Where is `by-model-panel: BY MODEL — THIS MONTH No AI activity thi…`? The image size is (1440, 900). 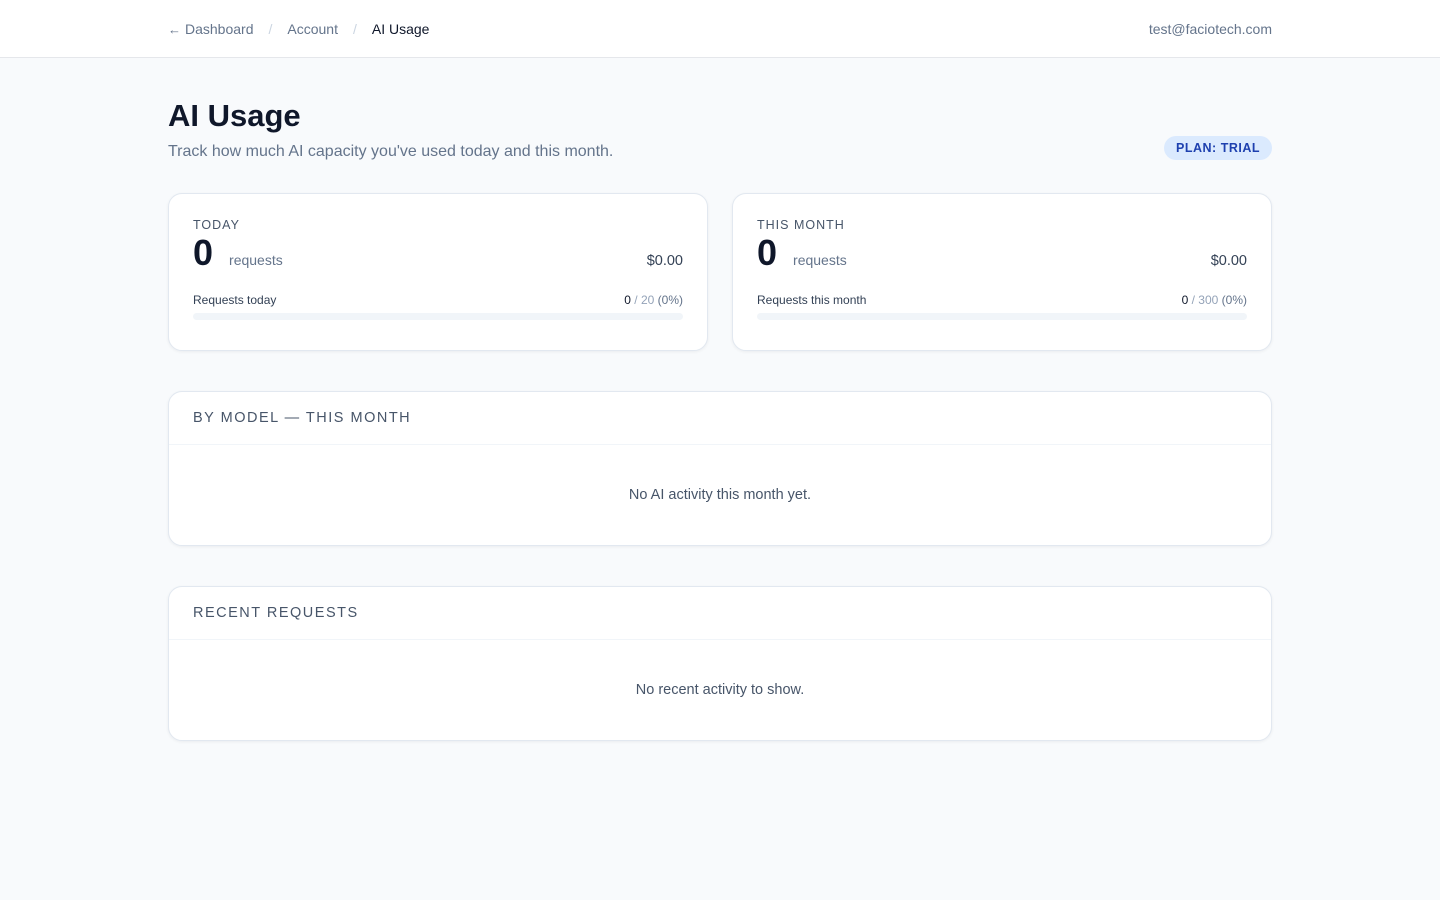
by-model-panel: BY MODEL — THIS MONTH No AI activity thi… is located at coordinates (720, 468).